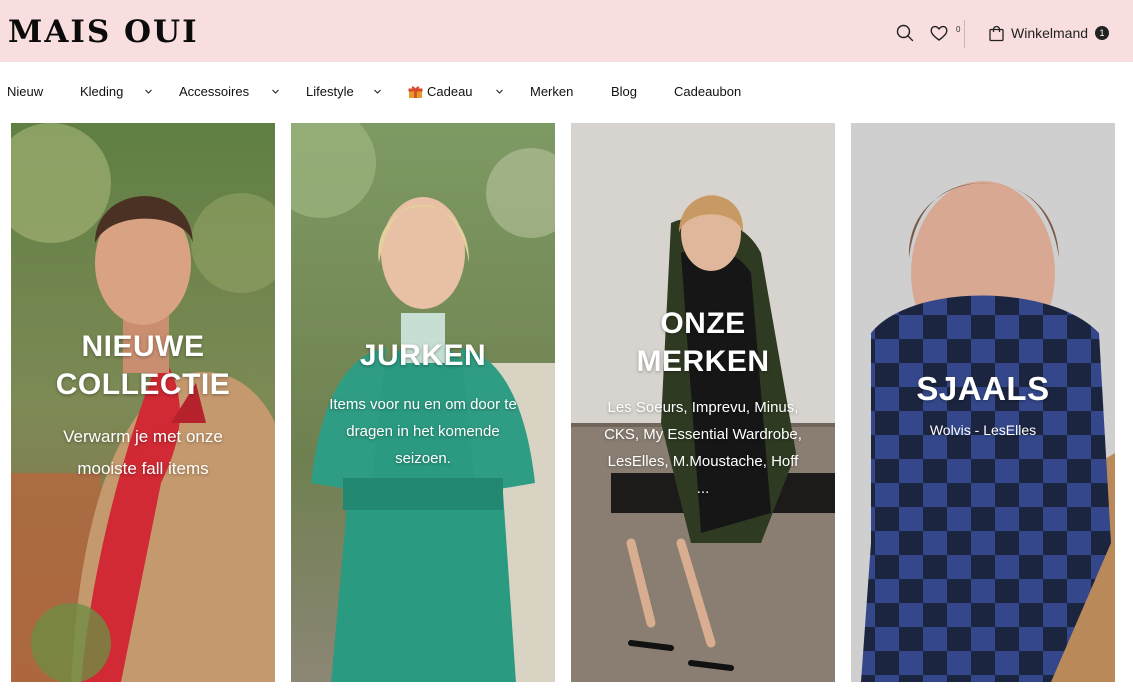  I want to click on nav-item-cadeaubon: Cadeaubon, so click(707, 91).